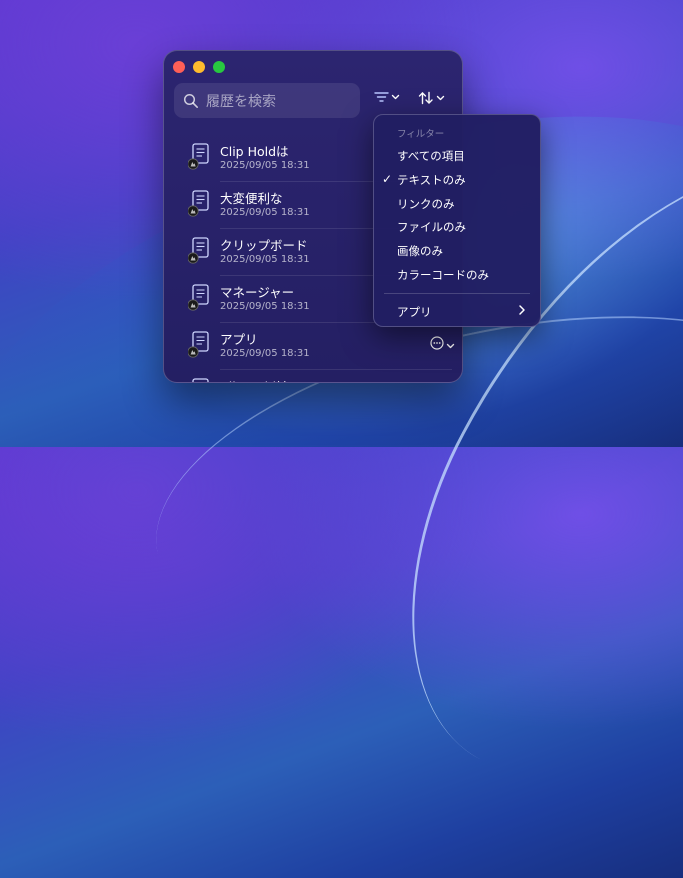  Describe the element at coordinates (264, 245) in the screenshot. I see `history-item-title: クリップボード` at that location.